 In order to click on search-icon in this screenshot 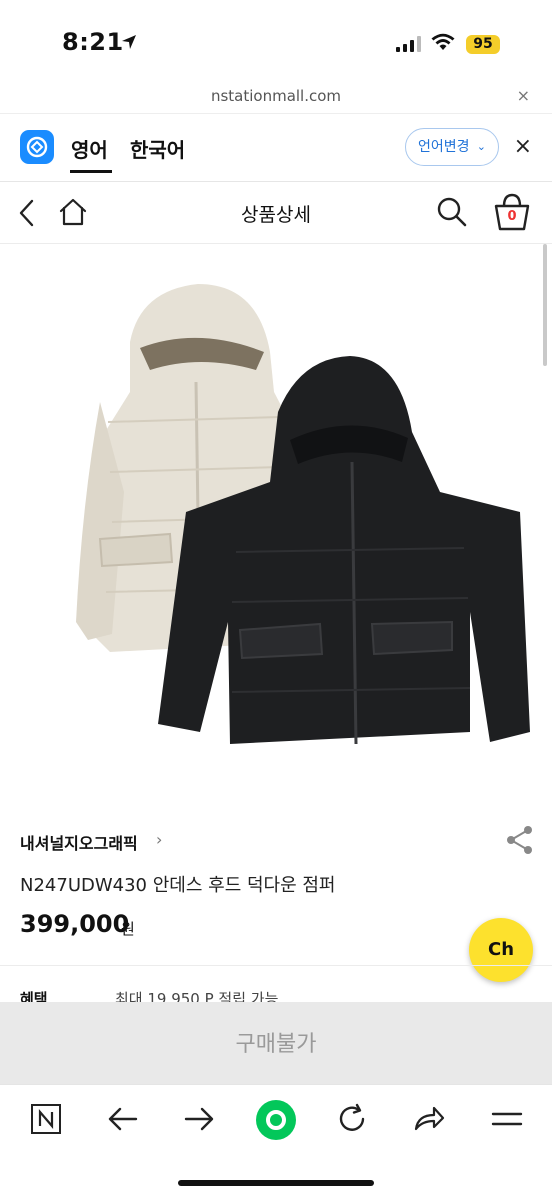, I will do `click(452, 214)`.